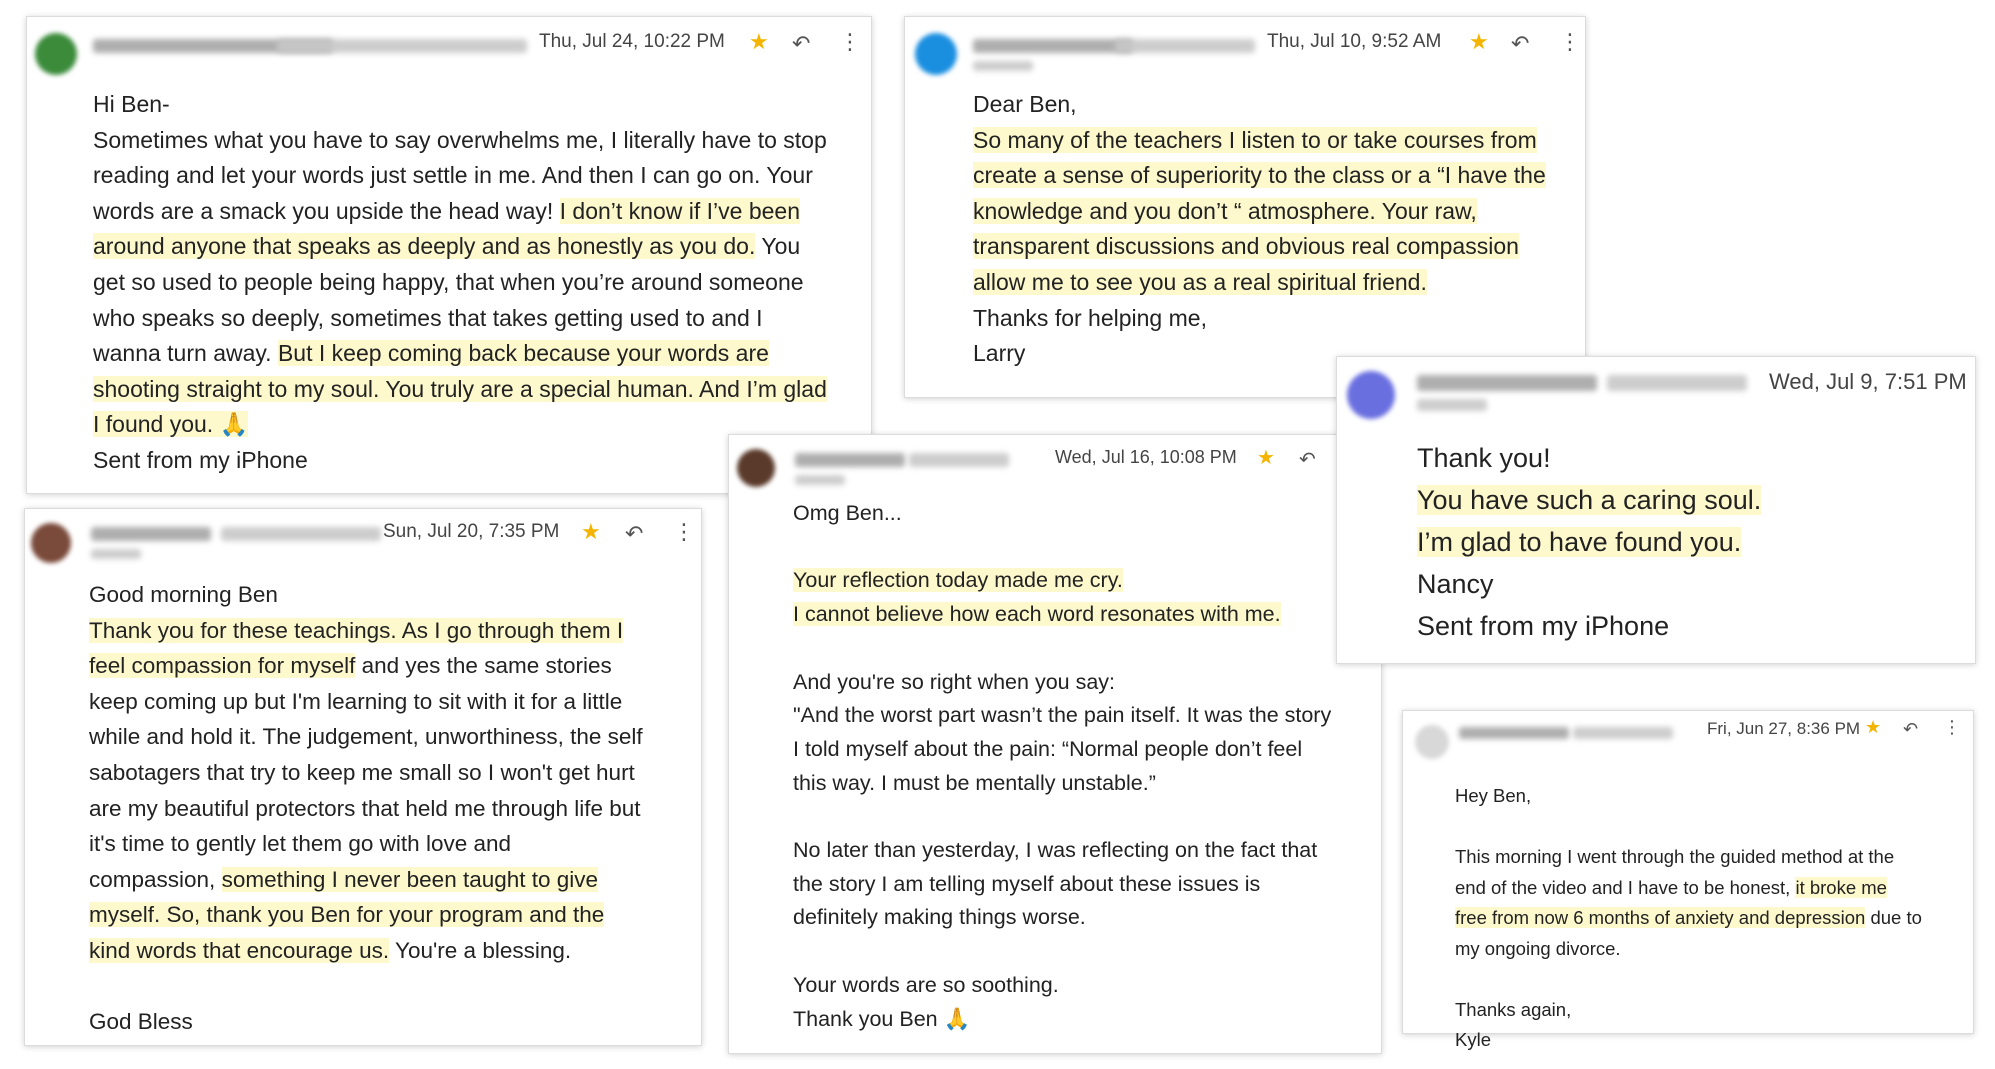 Image resolution: width=1995 pixels, height=1069 pixels. What do you see at coordinates (680, 210) in the screenshot?
I see `highlighted-text: I don’t know if I’ve been` at bounding box center [680, 210].